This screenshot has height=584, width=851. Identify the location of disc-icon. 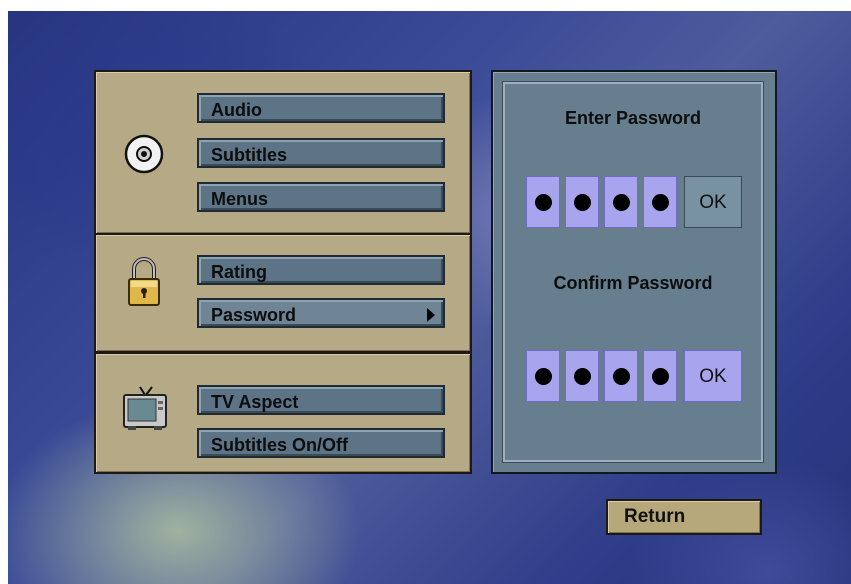
(144, 154).